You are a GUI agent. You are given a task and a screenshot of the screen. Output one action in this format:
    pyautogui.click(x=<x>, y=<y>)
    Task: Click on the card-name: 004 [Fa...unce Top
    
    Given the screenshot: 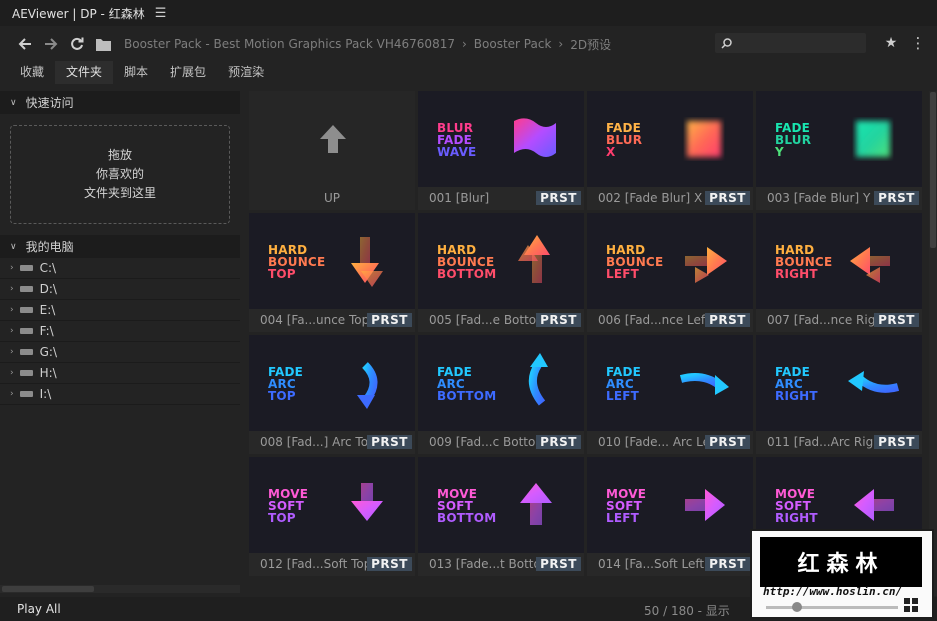 What is the action you would take?
    pyautogui.click(x=315, y=320)
    